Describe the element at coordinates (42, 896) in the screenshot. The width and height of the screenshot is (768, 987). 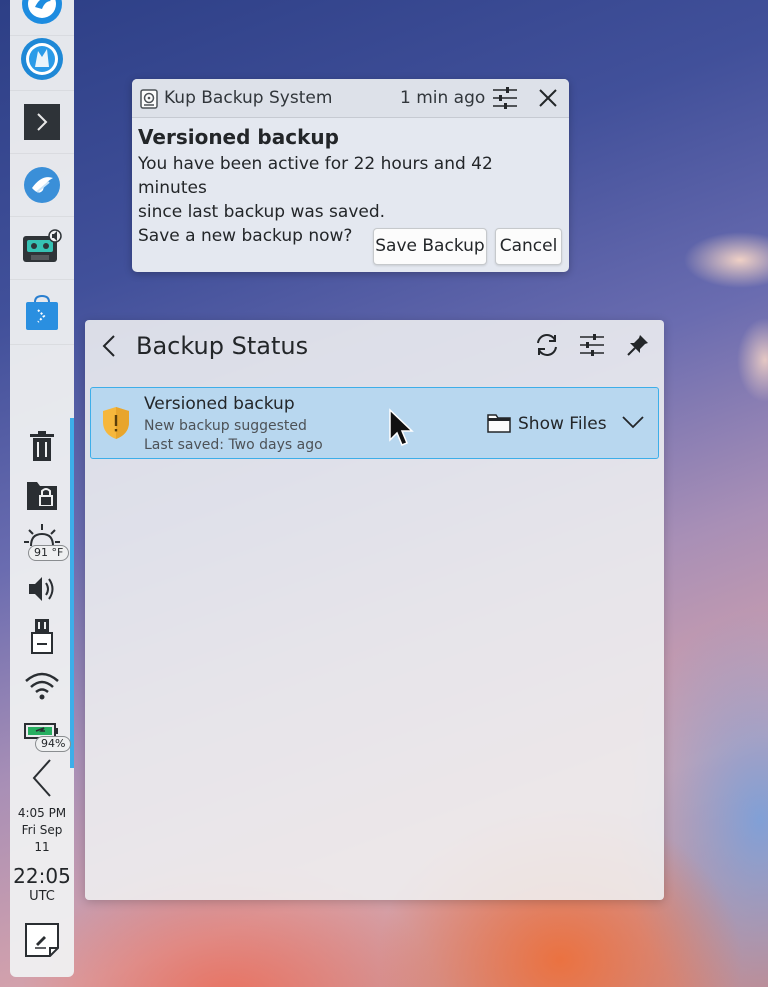
I see `utc-label: UTC` at that location.